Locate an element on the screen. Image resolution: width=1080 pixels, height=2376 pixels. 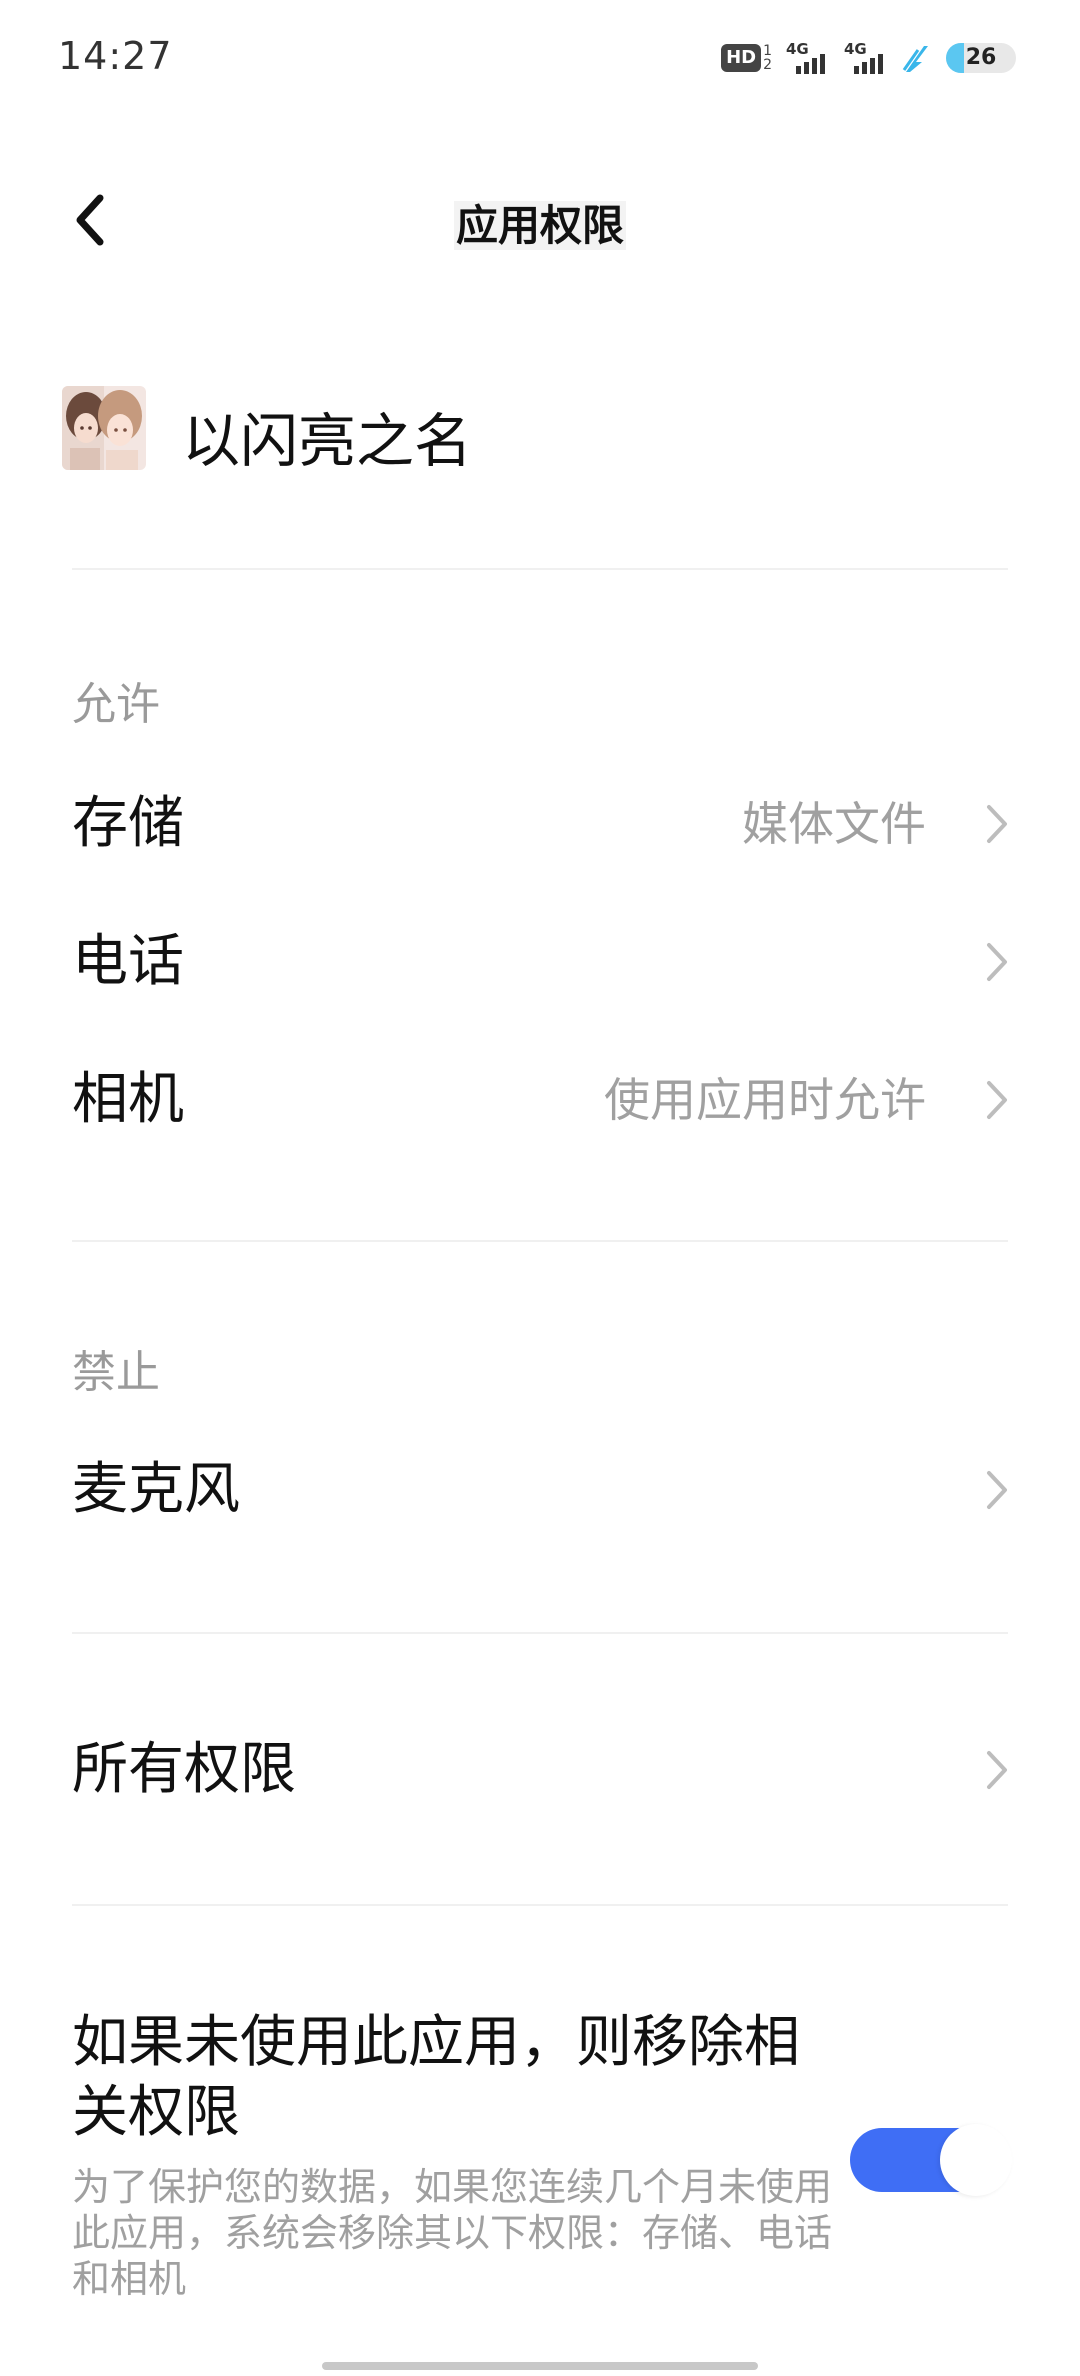
status-bar: 14:27 HD 1 2 4G 4G 26 is located at coordinates (540, 55).